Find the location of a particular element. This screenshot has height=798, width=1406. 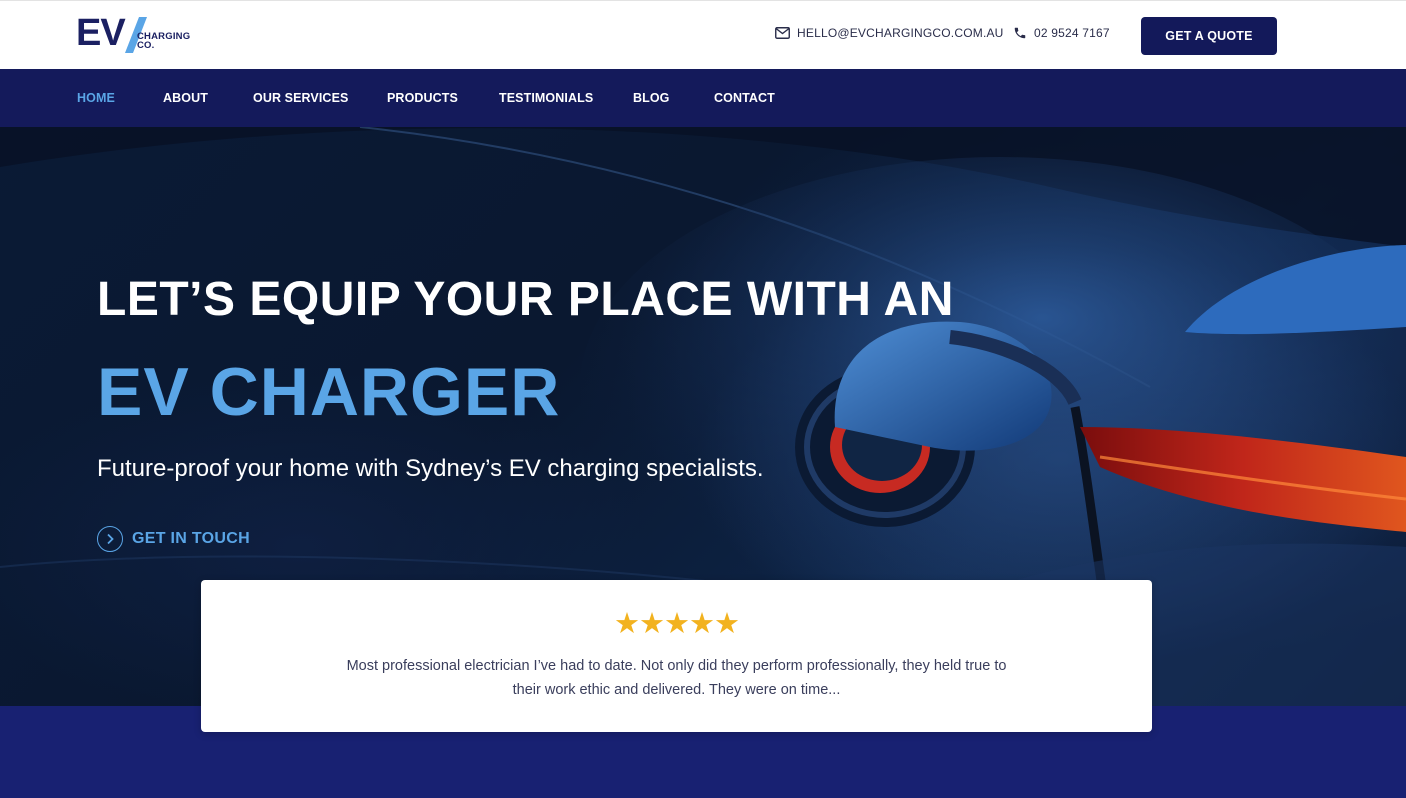

hero-heading-line-1: LET’S EQUIP YOUR PLACE WITH AN is located at coordinates (525, 299).